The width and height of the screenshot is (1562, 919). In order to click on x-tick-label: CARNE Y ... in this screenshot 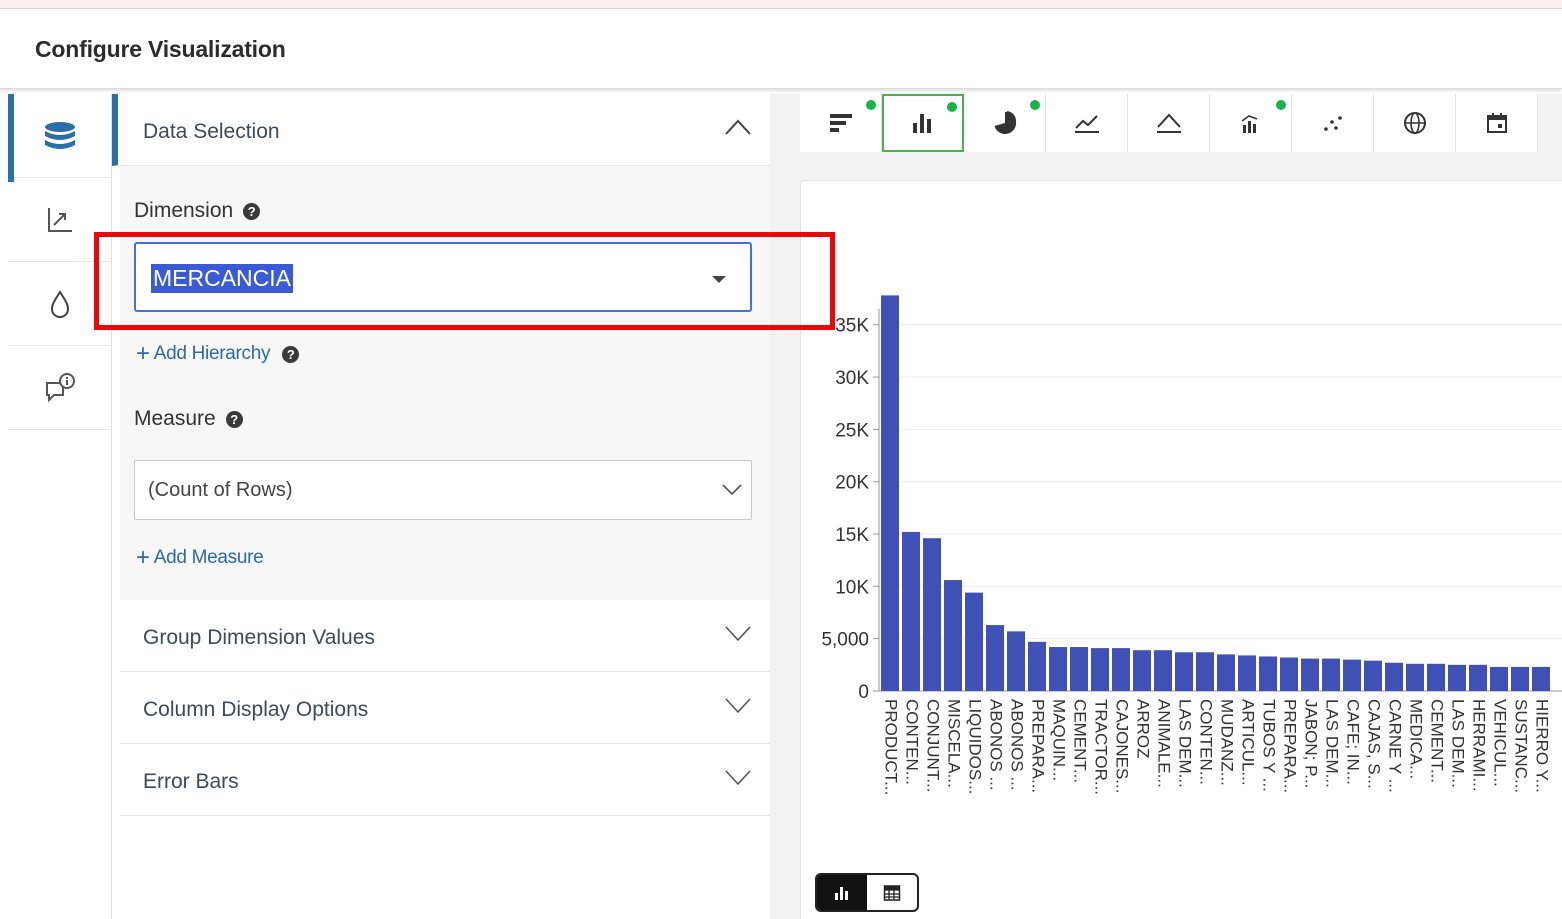, I will do `click(1395, 746)`.